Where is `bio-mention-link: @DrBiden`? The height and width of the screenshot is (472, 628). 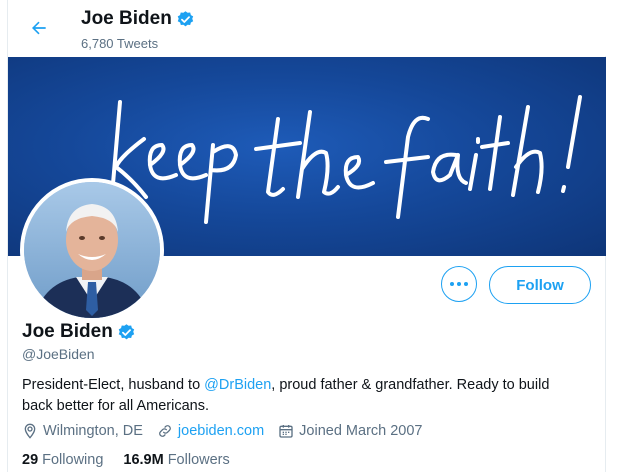
bio-mention-link: @DrBiden is located at coordinates (237, 385).